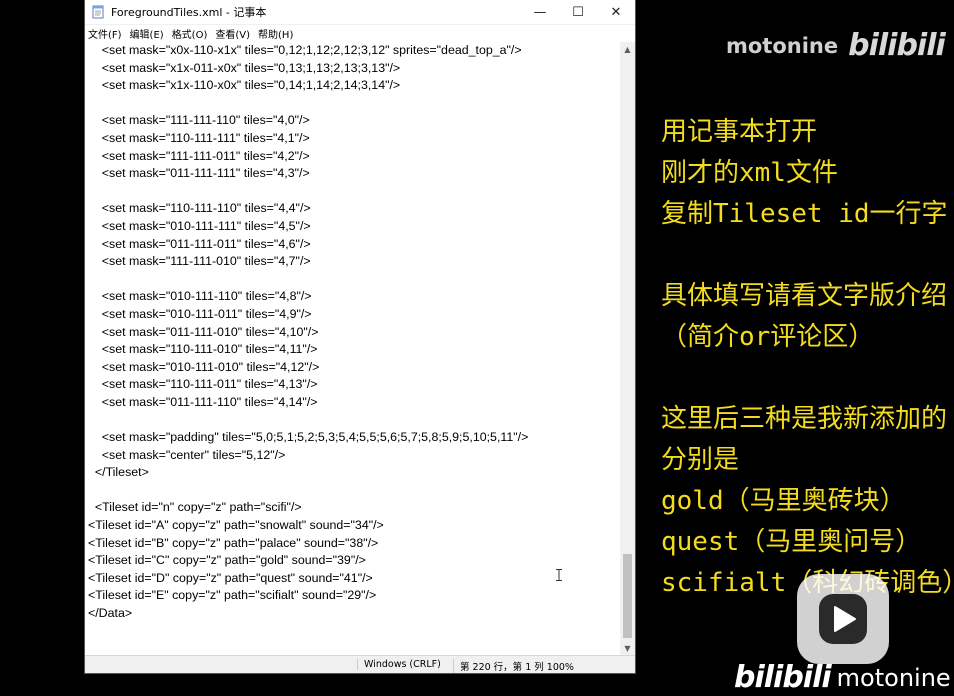 The width and height of the screenshot is (954, 696). I want to click on code-line: <set mask="110-111-011" tiles="4,13"/>, so click(203, 384).